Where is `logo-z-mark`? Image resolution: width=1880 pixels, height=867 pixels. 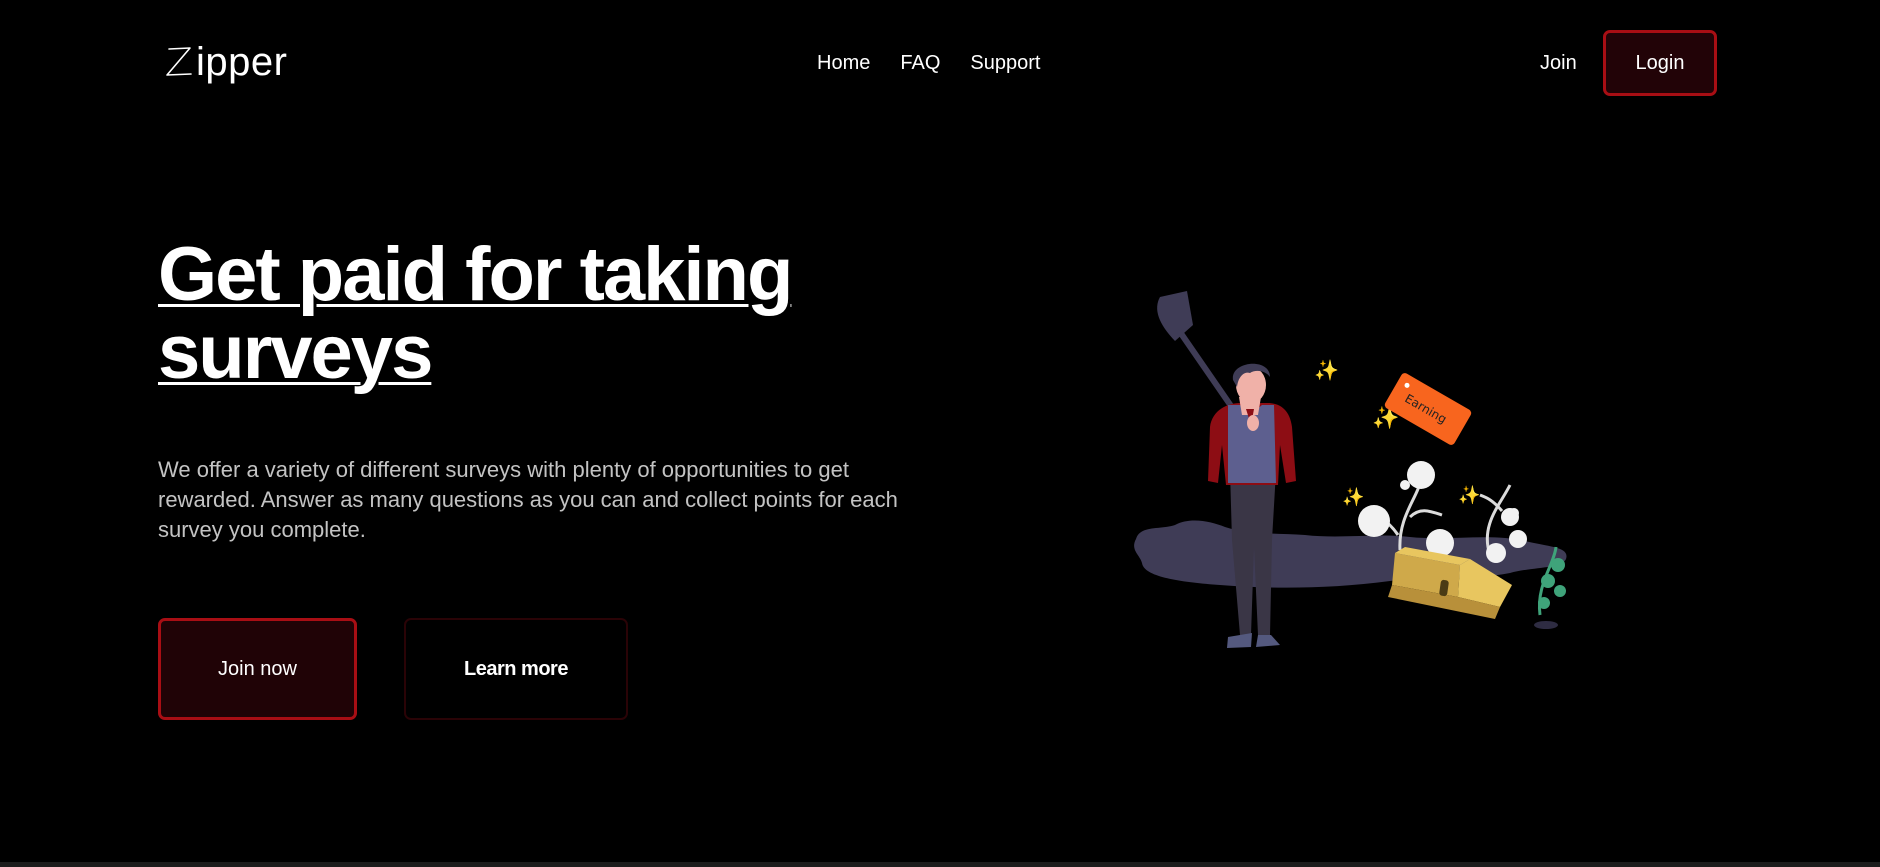 logo-z-mark is located at coordinates (179, 61).